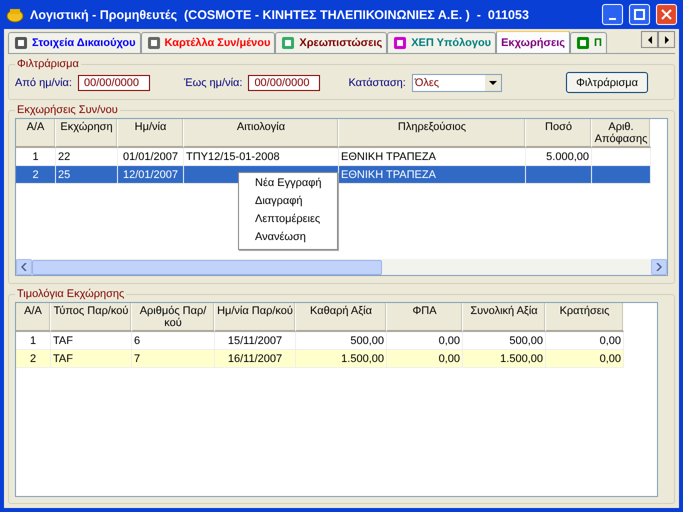 This screenshot has height=512, width=683. What do you see at coordinates (425, 317) in the screenshot?
I see `column-header: ΦΠΑ` at bounding box center [425, 317].